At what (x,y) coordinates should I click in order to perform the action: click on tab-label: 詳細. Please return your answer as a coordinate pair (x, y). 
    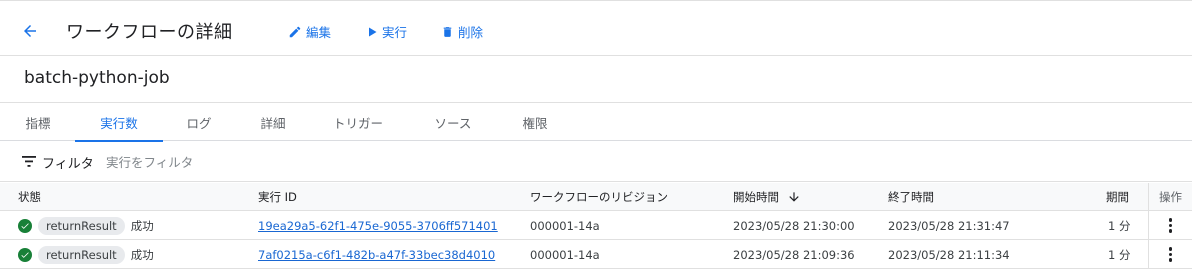
    Looking at the image, I should click on (273, 123).